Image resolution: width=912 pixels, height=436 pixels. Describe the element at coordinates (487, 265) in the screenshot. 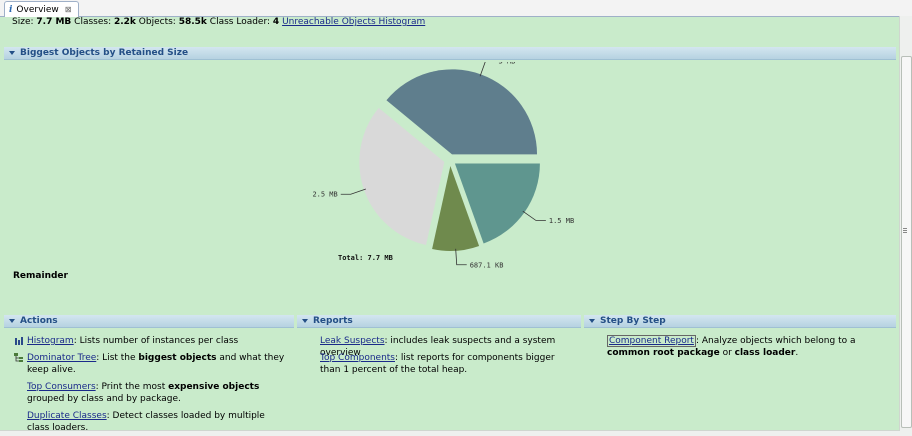

I see `slice-label: 687.1 KB` at that location.